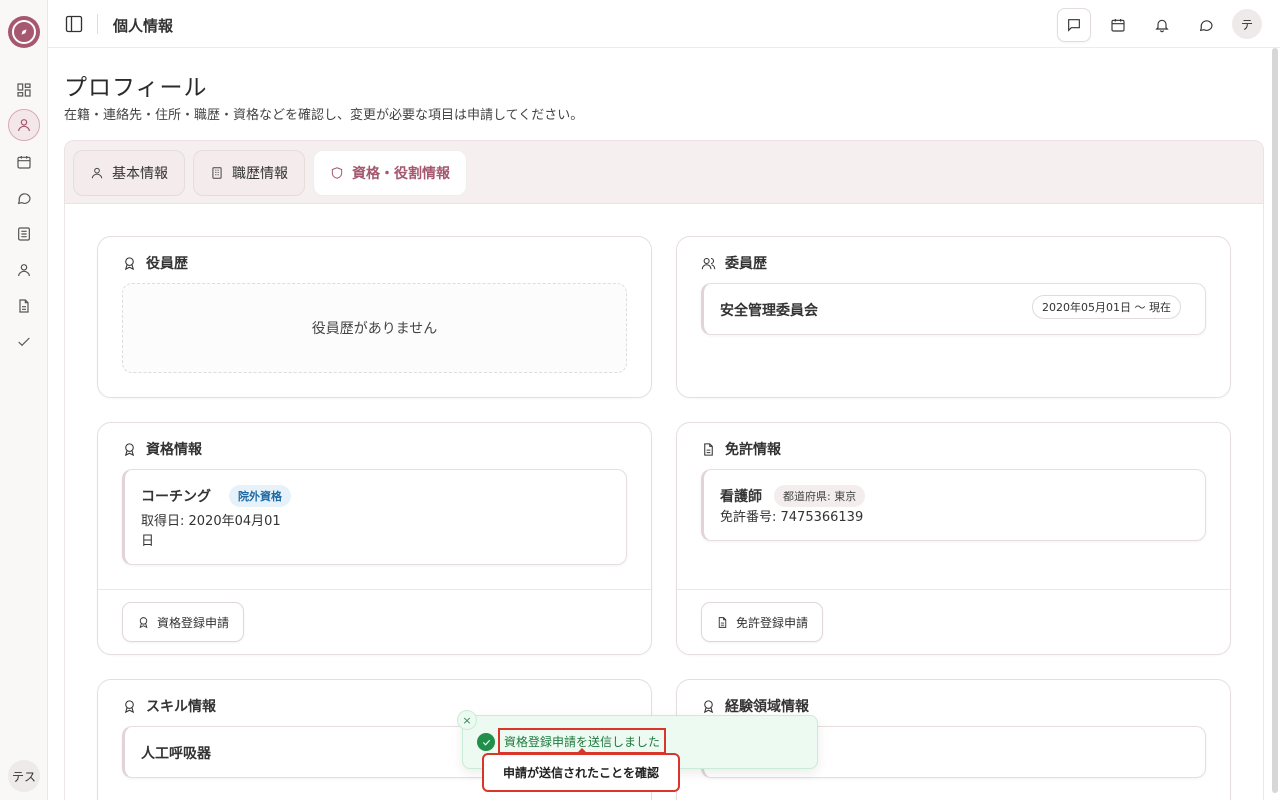  I want to click on page-title: プロフィール, so click(136, 88).